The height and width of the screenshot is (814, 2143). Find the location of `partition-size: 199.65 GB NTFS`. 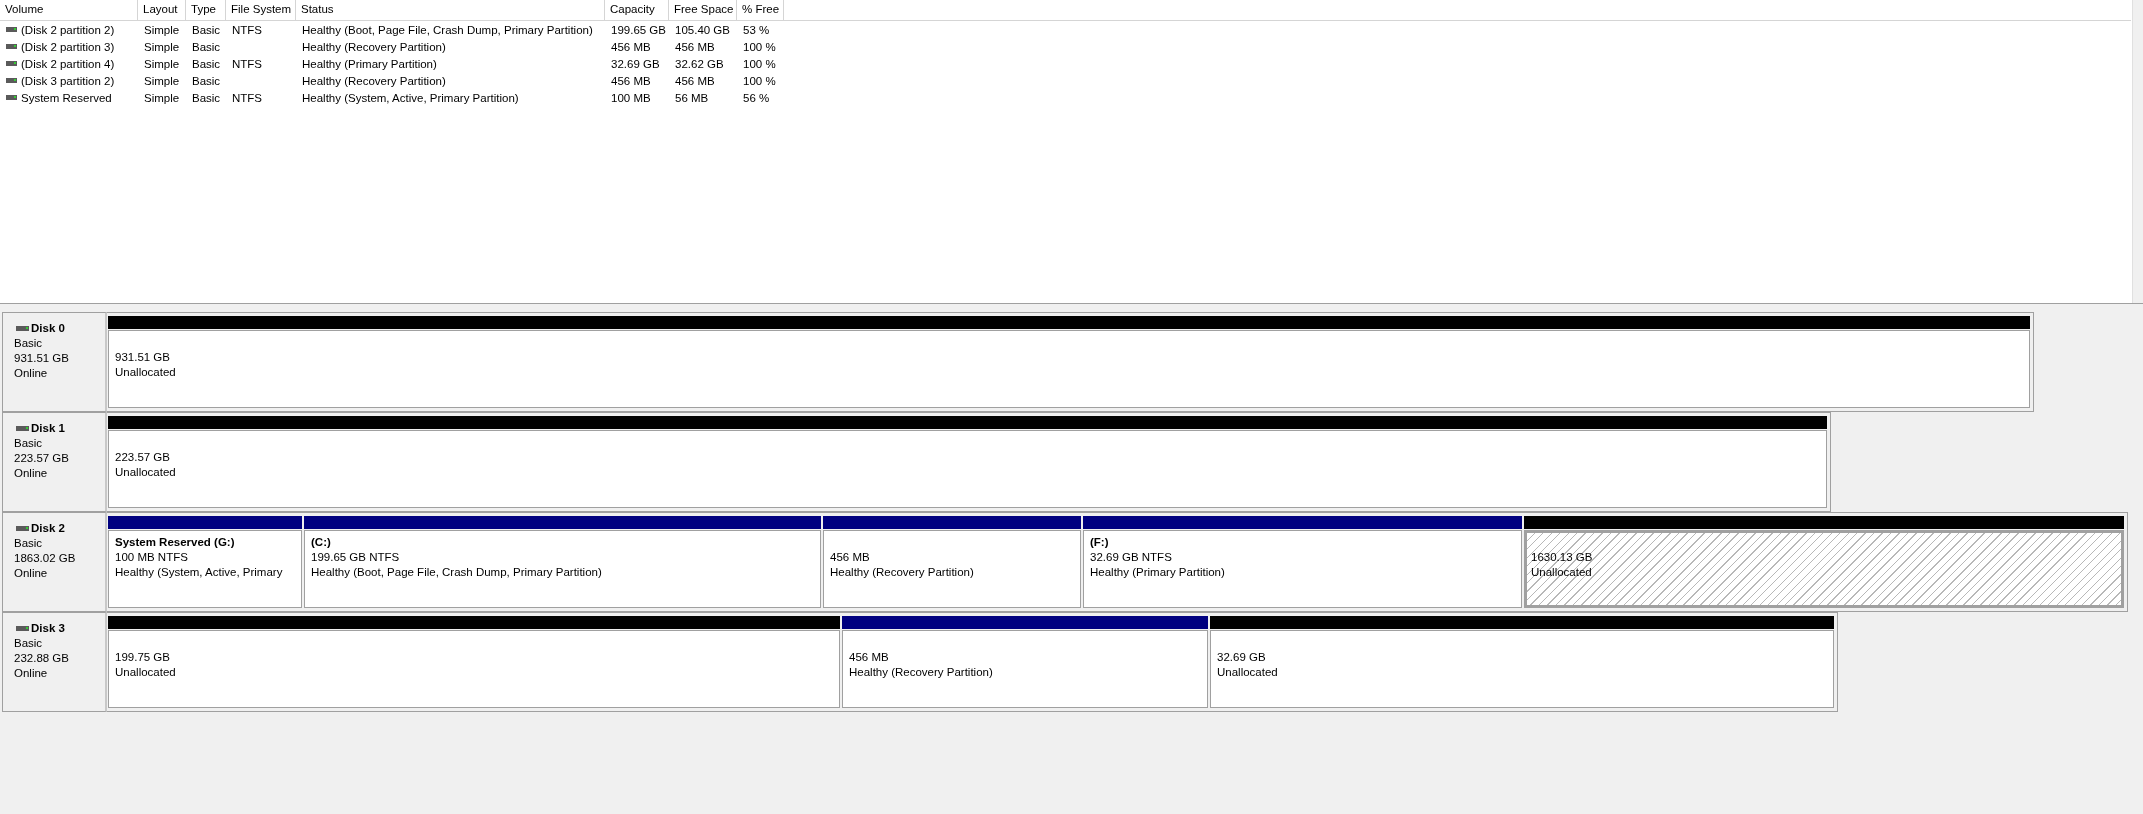

partition-size: 199.65 GB NTFS is located at coordinates (356, 557).